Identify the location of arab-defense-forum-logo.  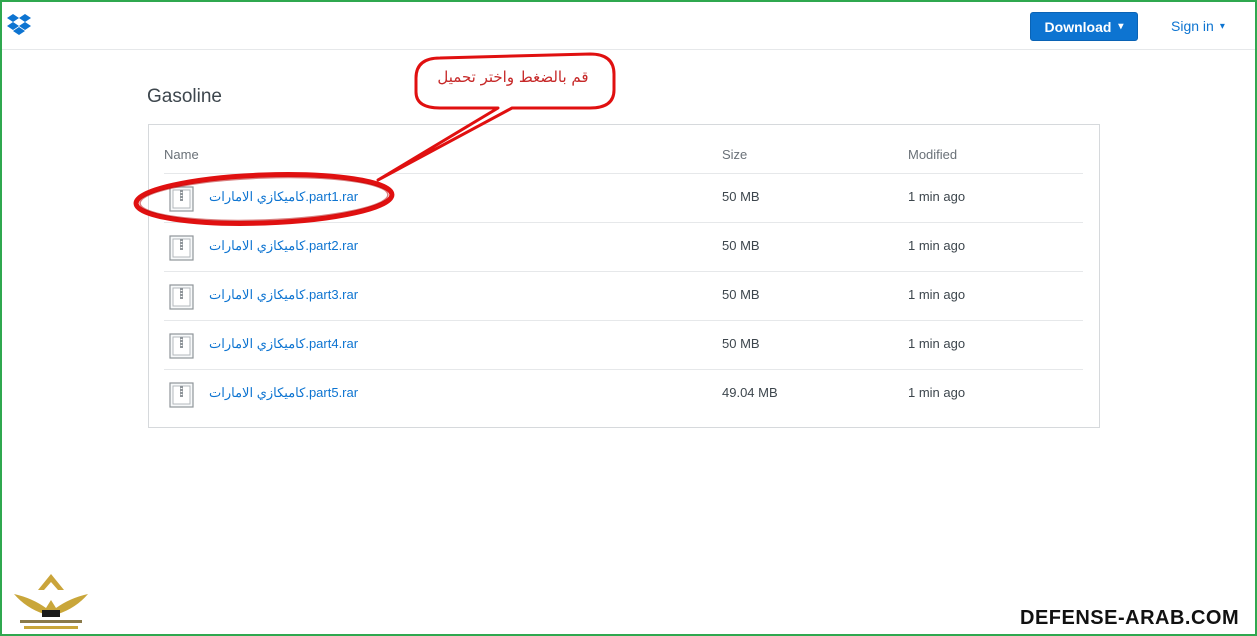
(51, 601).